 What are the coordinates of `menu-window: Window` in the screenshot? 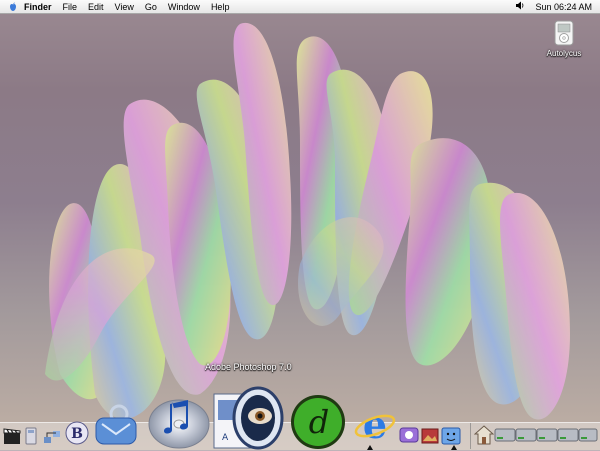 It's located at (184, 7).